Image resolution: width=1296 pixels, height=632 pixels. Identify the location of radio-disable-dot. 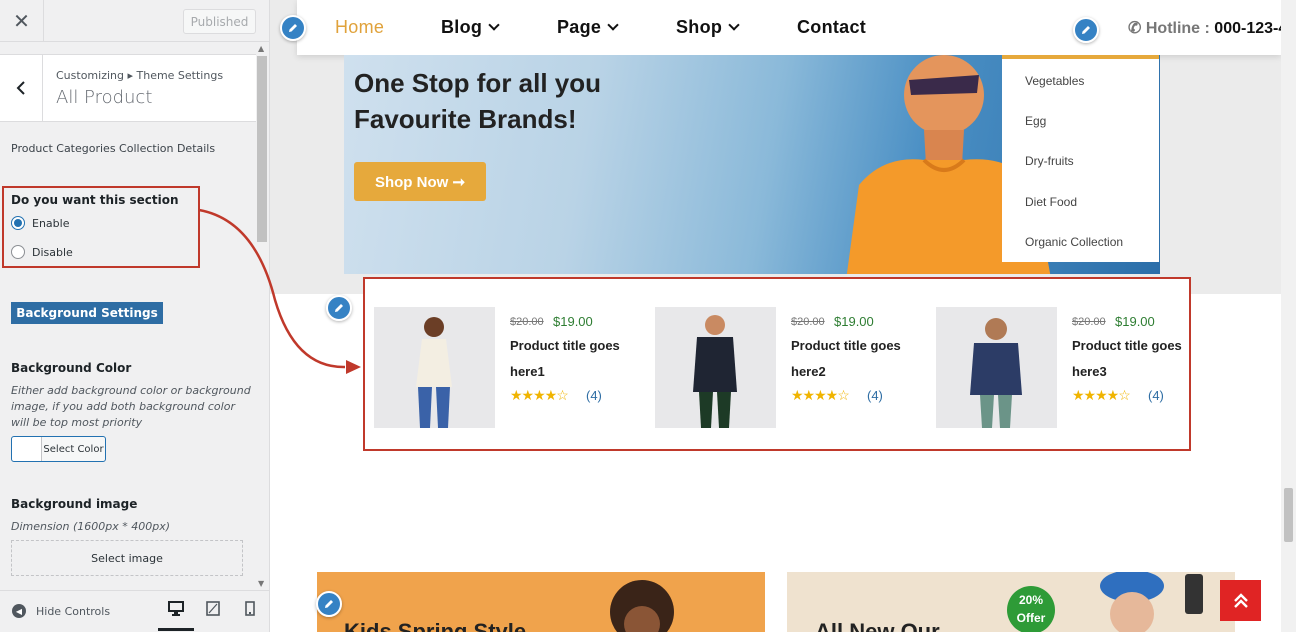
(18, 252).